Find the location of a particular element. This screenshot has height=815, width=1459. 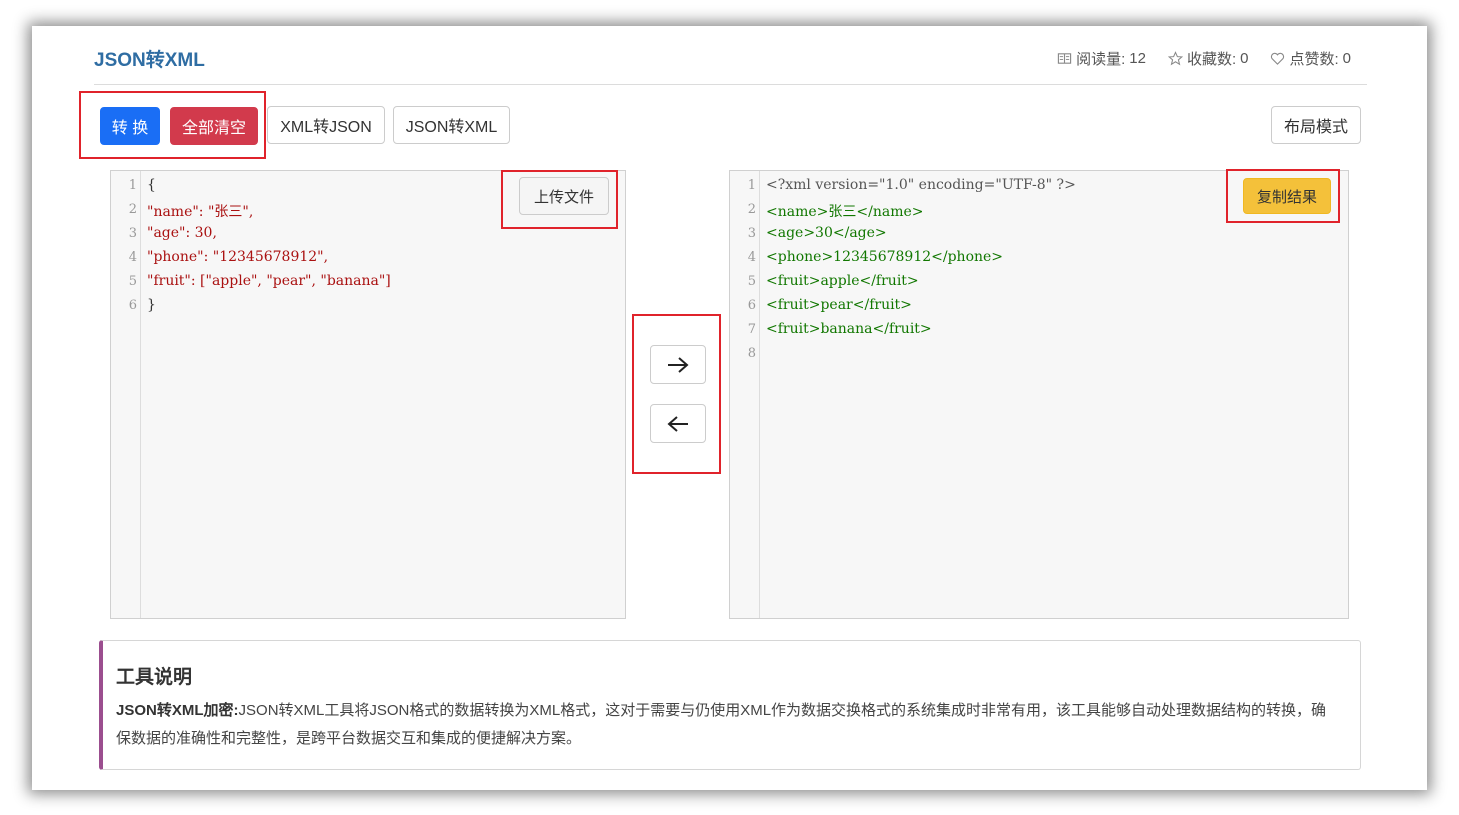

xml-to-json-button: XML转JSON is located at coordinates (326, 125).